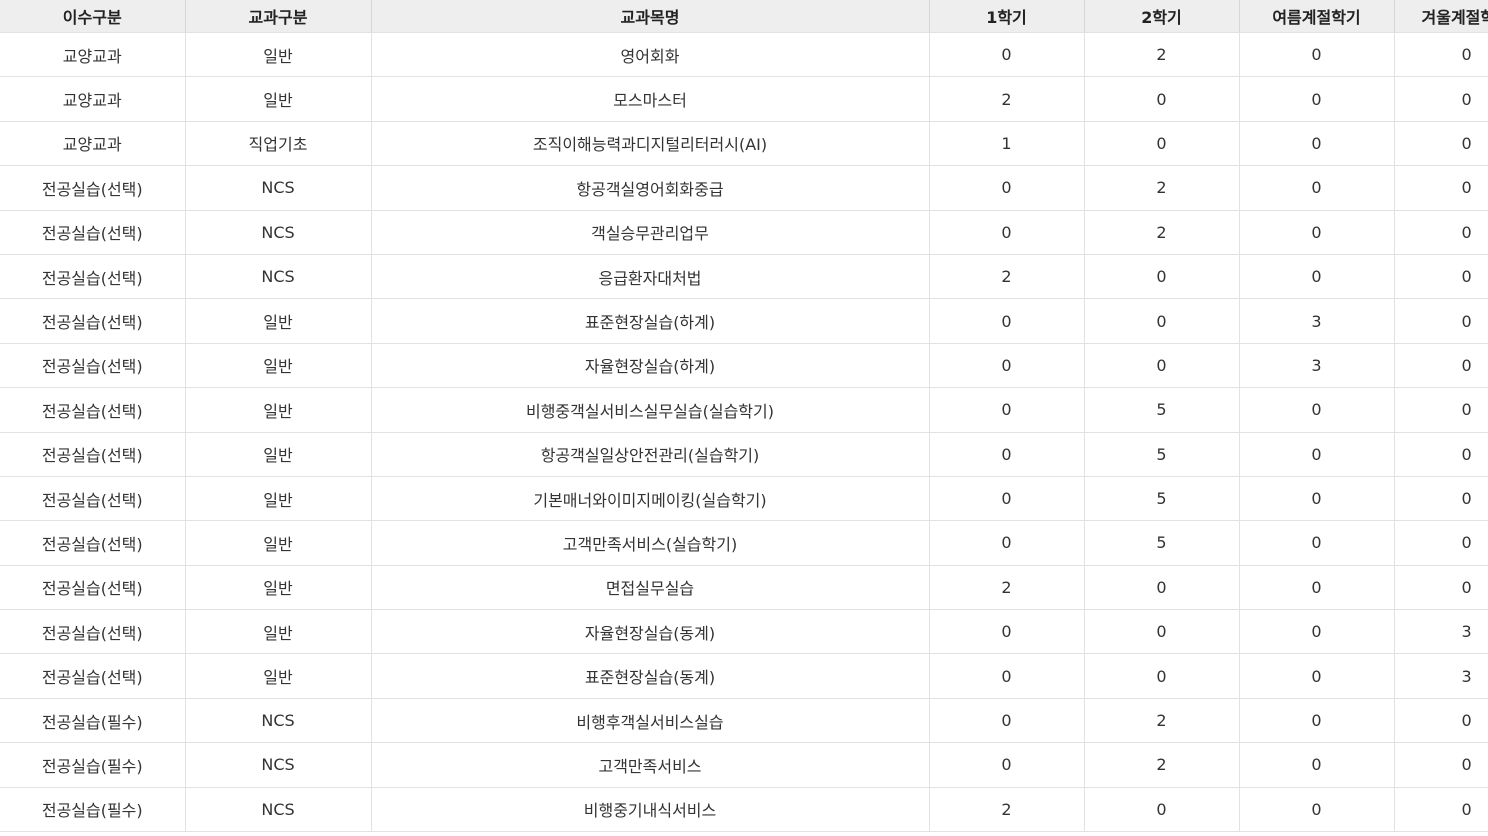  What do you see at coordinates (278, 16) in the screenshot?
I see `header-course-category: 교과구분` at bounding box center [278, 16].